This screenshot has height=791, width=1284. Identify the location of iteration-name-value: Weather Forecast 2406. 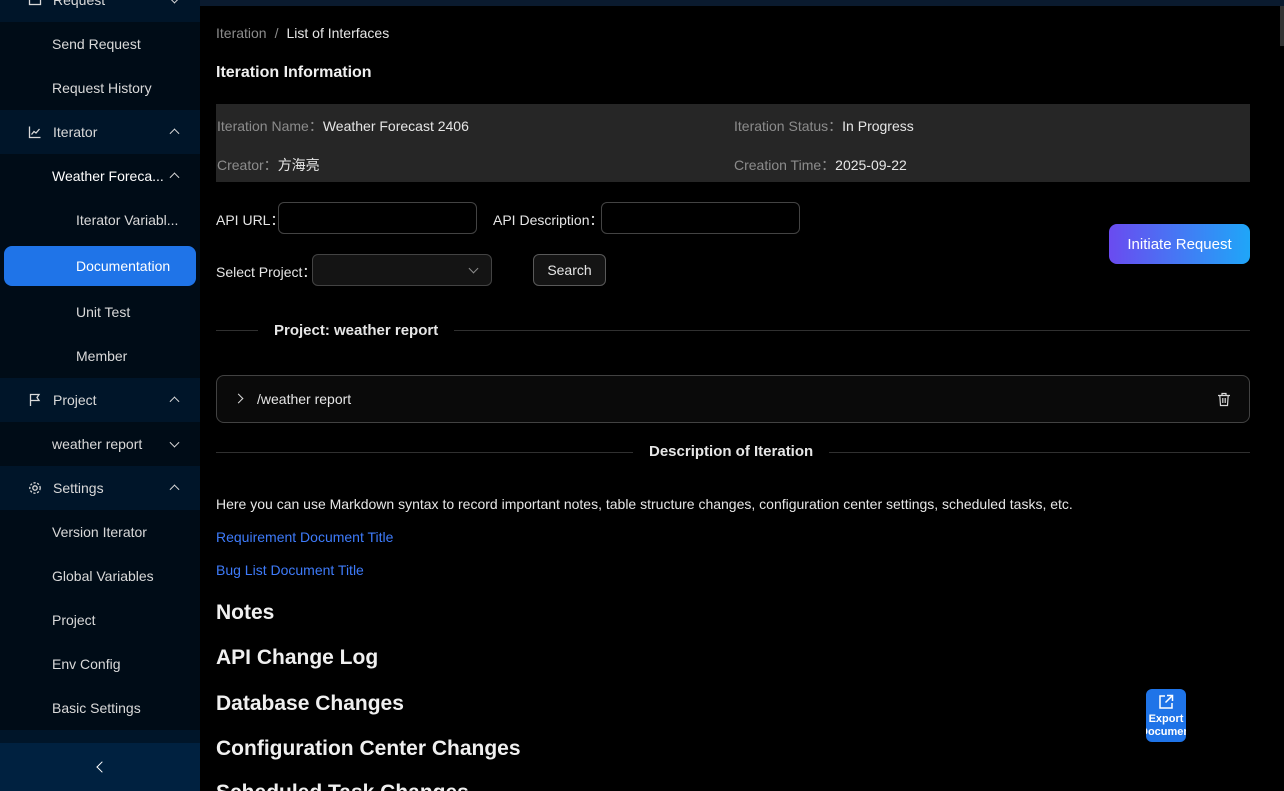
(395, 126).